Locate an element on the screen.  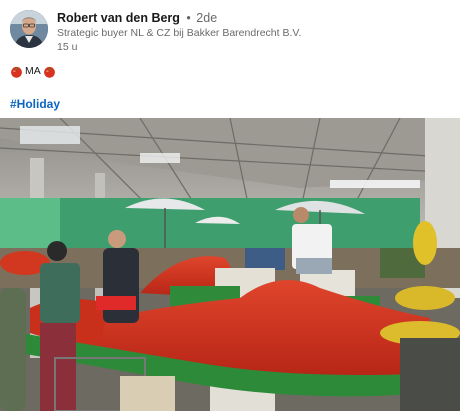
post-body-text: MA is located at coordinates (33, 71).